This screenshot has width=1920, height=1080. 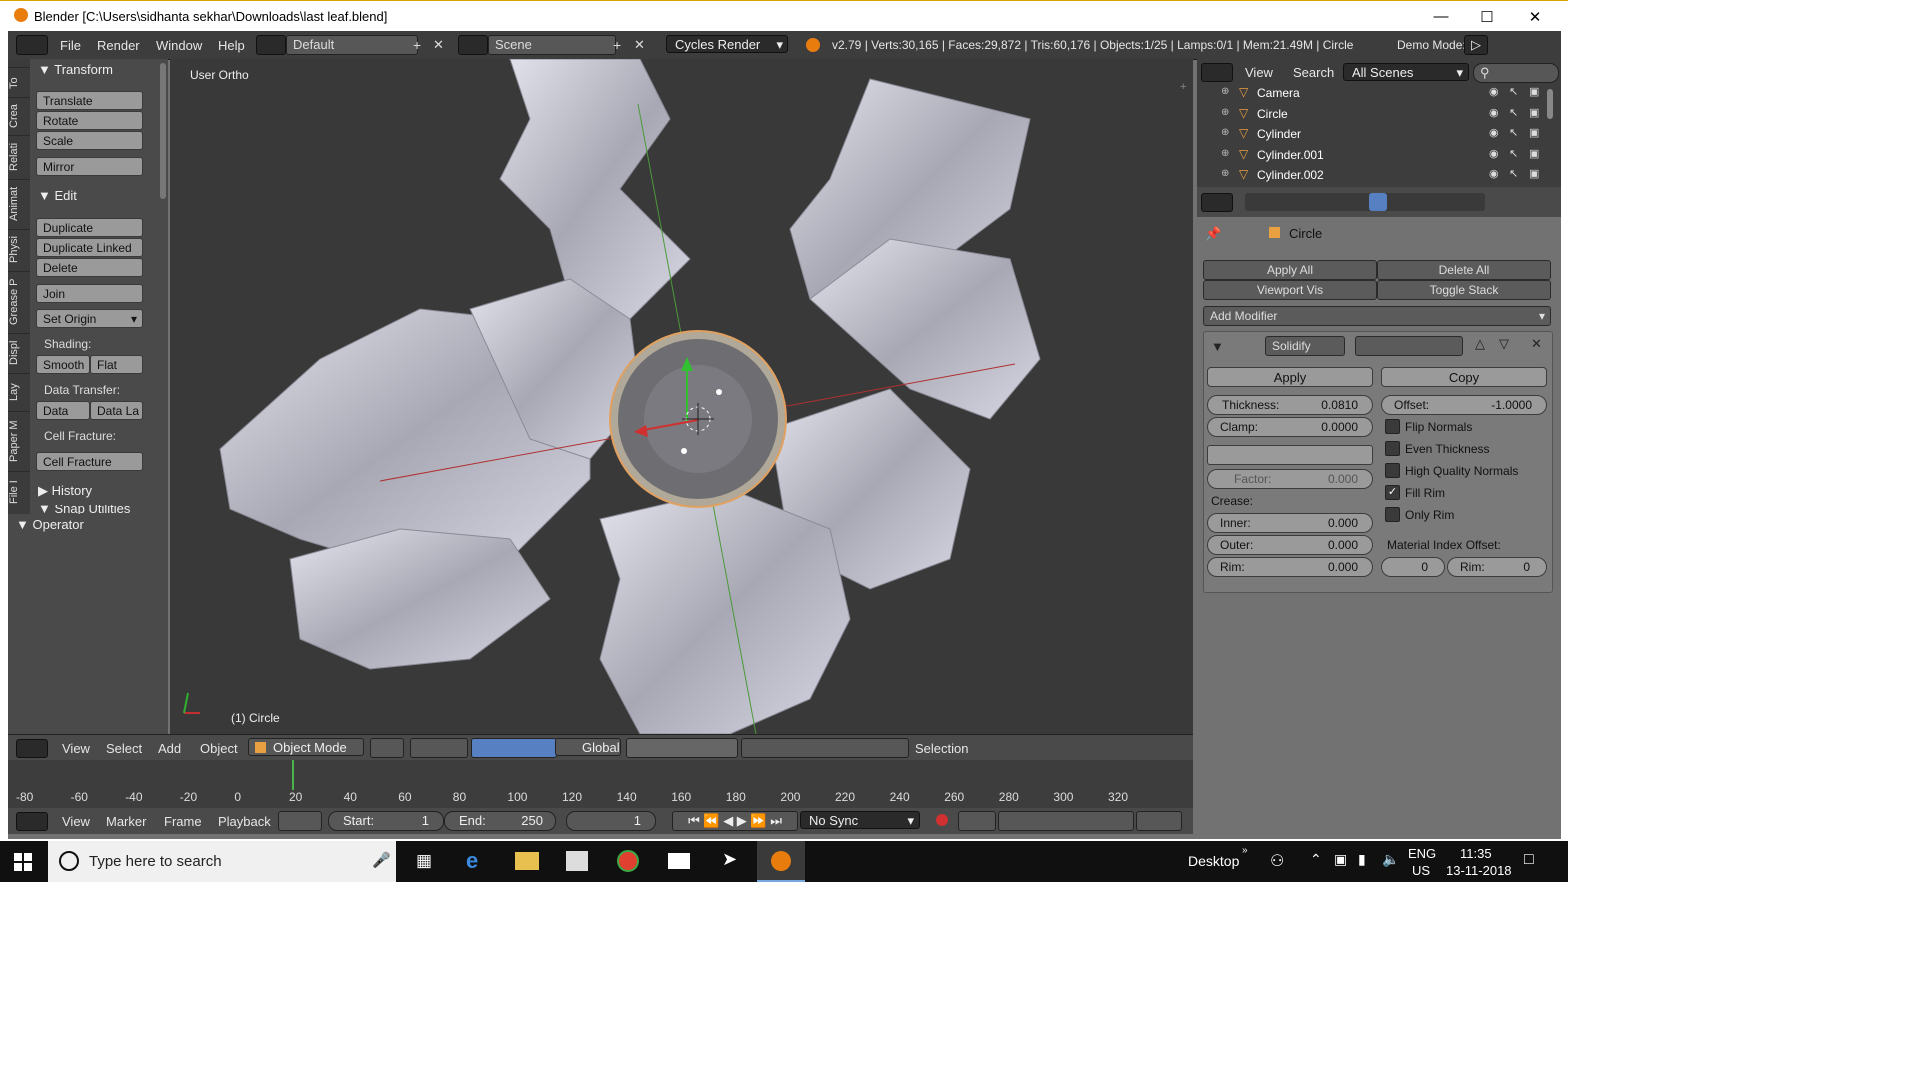 I want to click on delete-button: Delete, so click(x=89, y=267).